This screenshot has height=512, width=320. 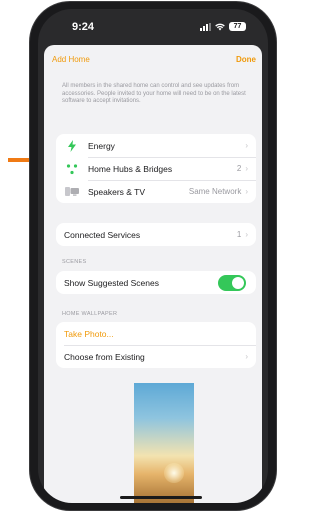 What do you see at coordinates (205, 26) in the screenshot?
I see `cellular-signal-icon` at bounding box center [205, 26].